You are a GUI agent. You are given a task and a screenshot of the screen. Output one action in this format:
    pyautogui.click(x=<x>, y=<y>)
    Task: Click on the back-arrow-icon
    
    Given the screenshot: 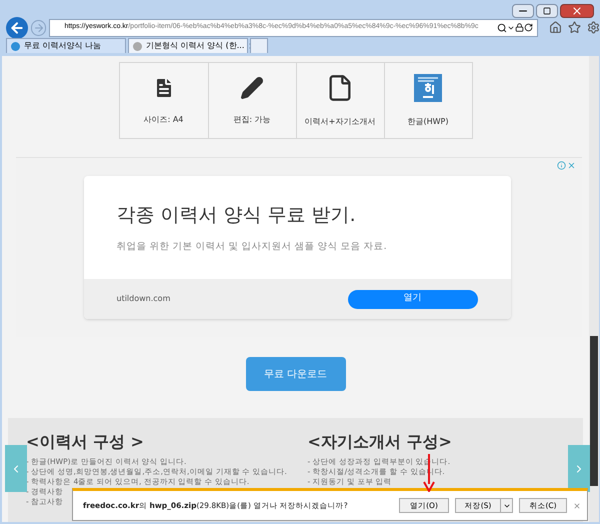 What is the action you would take?
    pyautogui.click(x=16, y=28)
    